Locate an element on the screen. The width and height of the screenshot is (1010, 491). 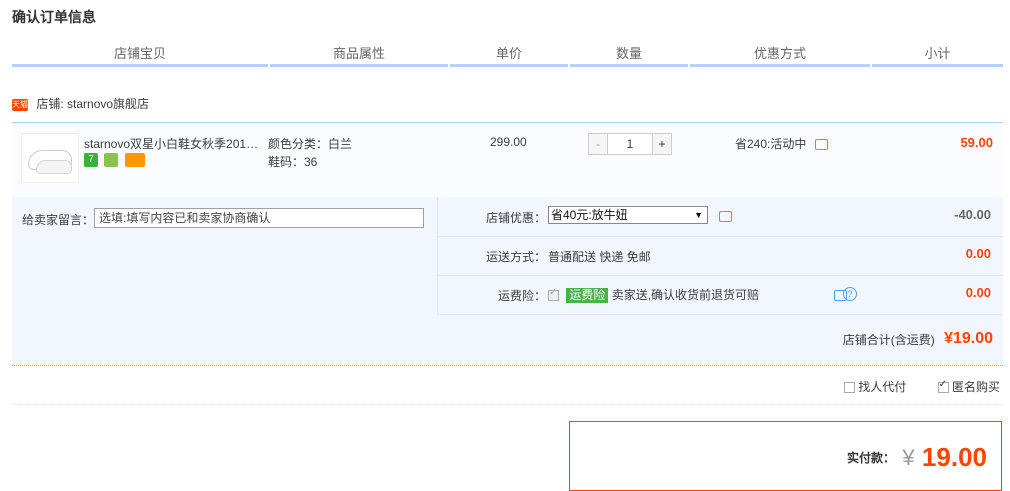
col-header-quantity: 数量 is located at coordinates (629, 55).